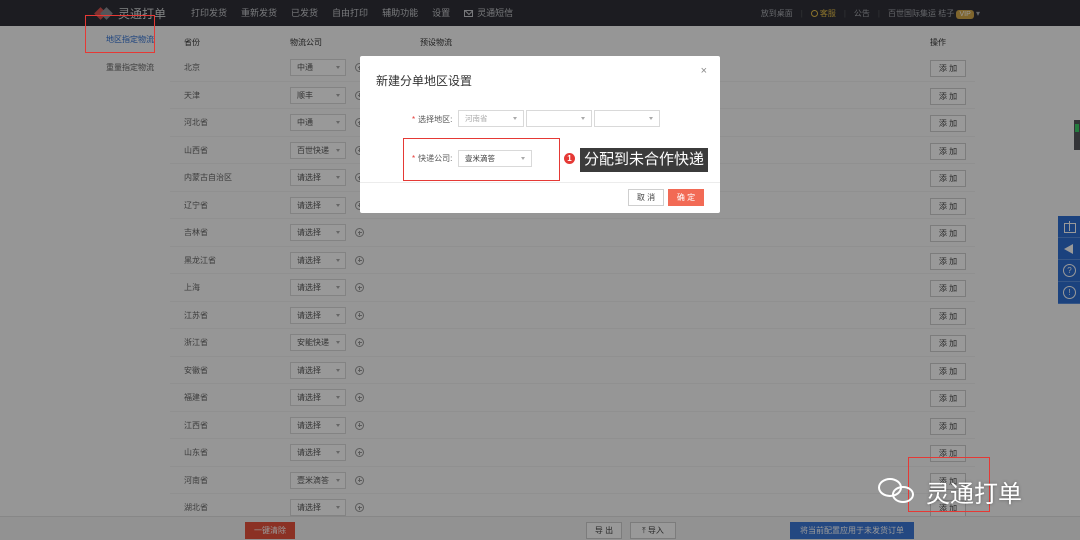  Describe the element at coordinates (627, 118) in the screenshot. I see `region-district-select` at that location.